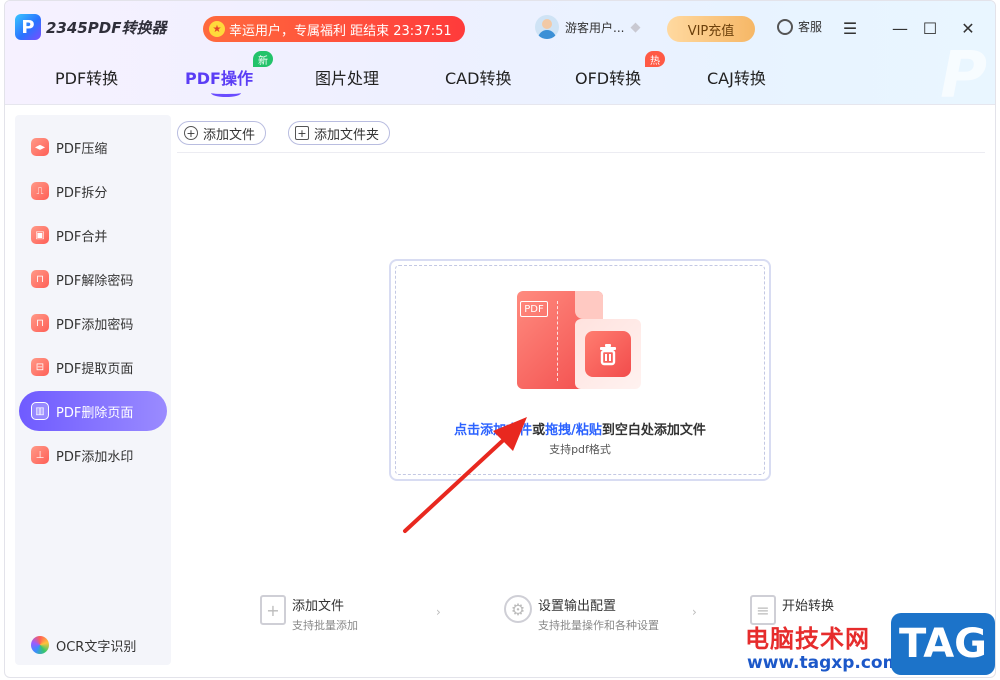  What do you see at coordinates (598, 625) in the screenshot?
I see `step-sub: 支持批量操作和各种设置` at bounding box center [598, 625].